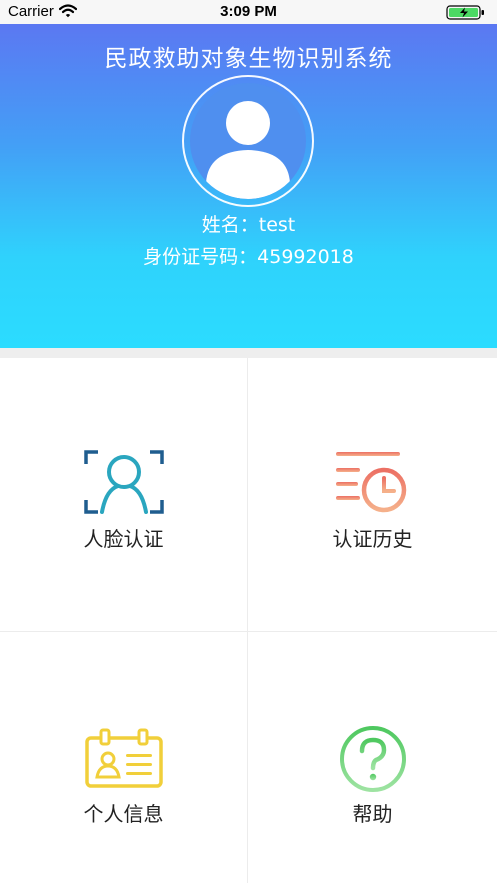 The image size is (497, 883). I want to click on app-title: 民政救助对象生物识别系统, so click(248, 59).